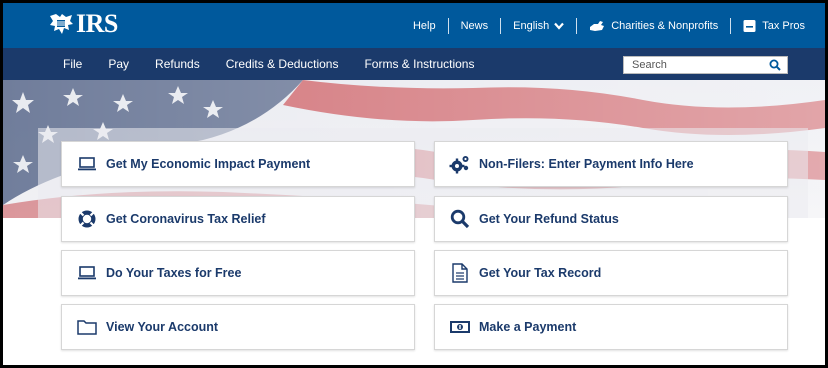 This screenshot has height=368, width=828. I want to click on tile-label: View Your Account, so click(162, 327).